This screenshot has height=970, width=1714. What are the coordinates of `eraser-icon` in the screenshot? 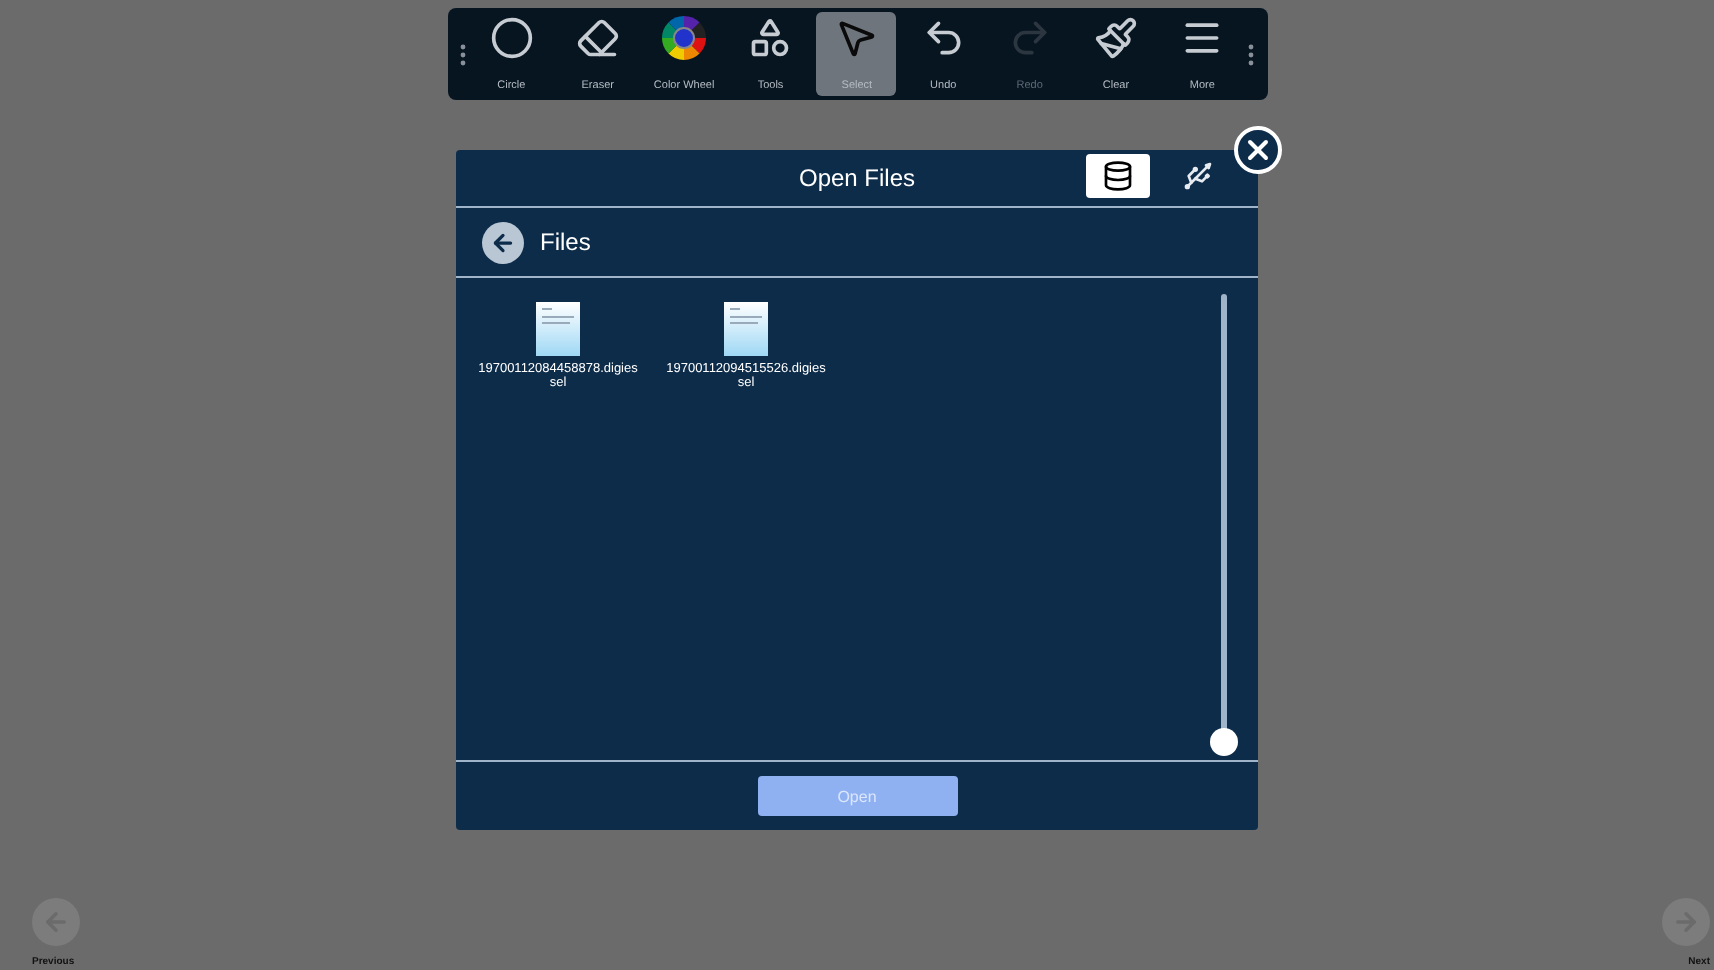 It's located at (597, 38).